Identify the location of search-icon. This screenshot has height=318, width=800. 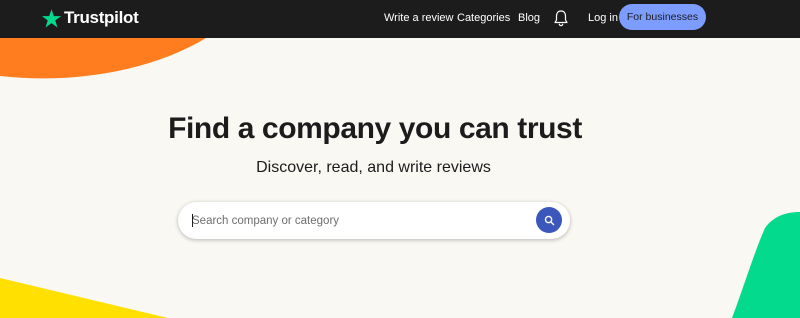
(549, 220).